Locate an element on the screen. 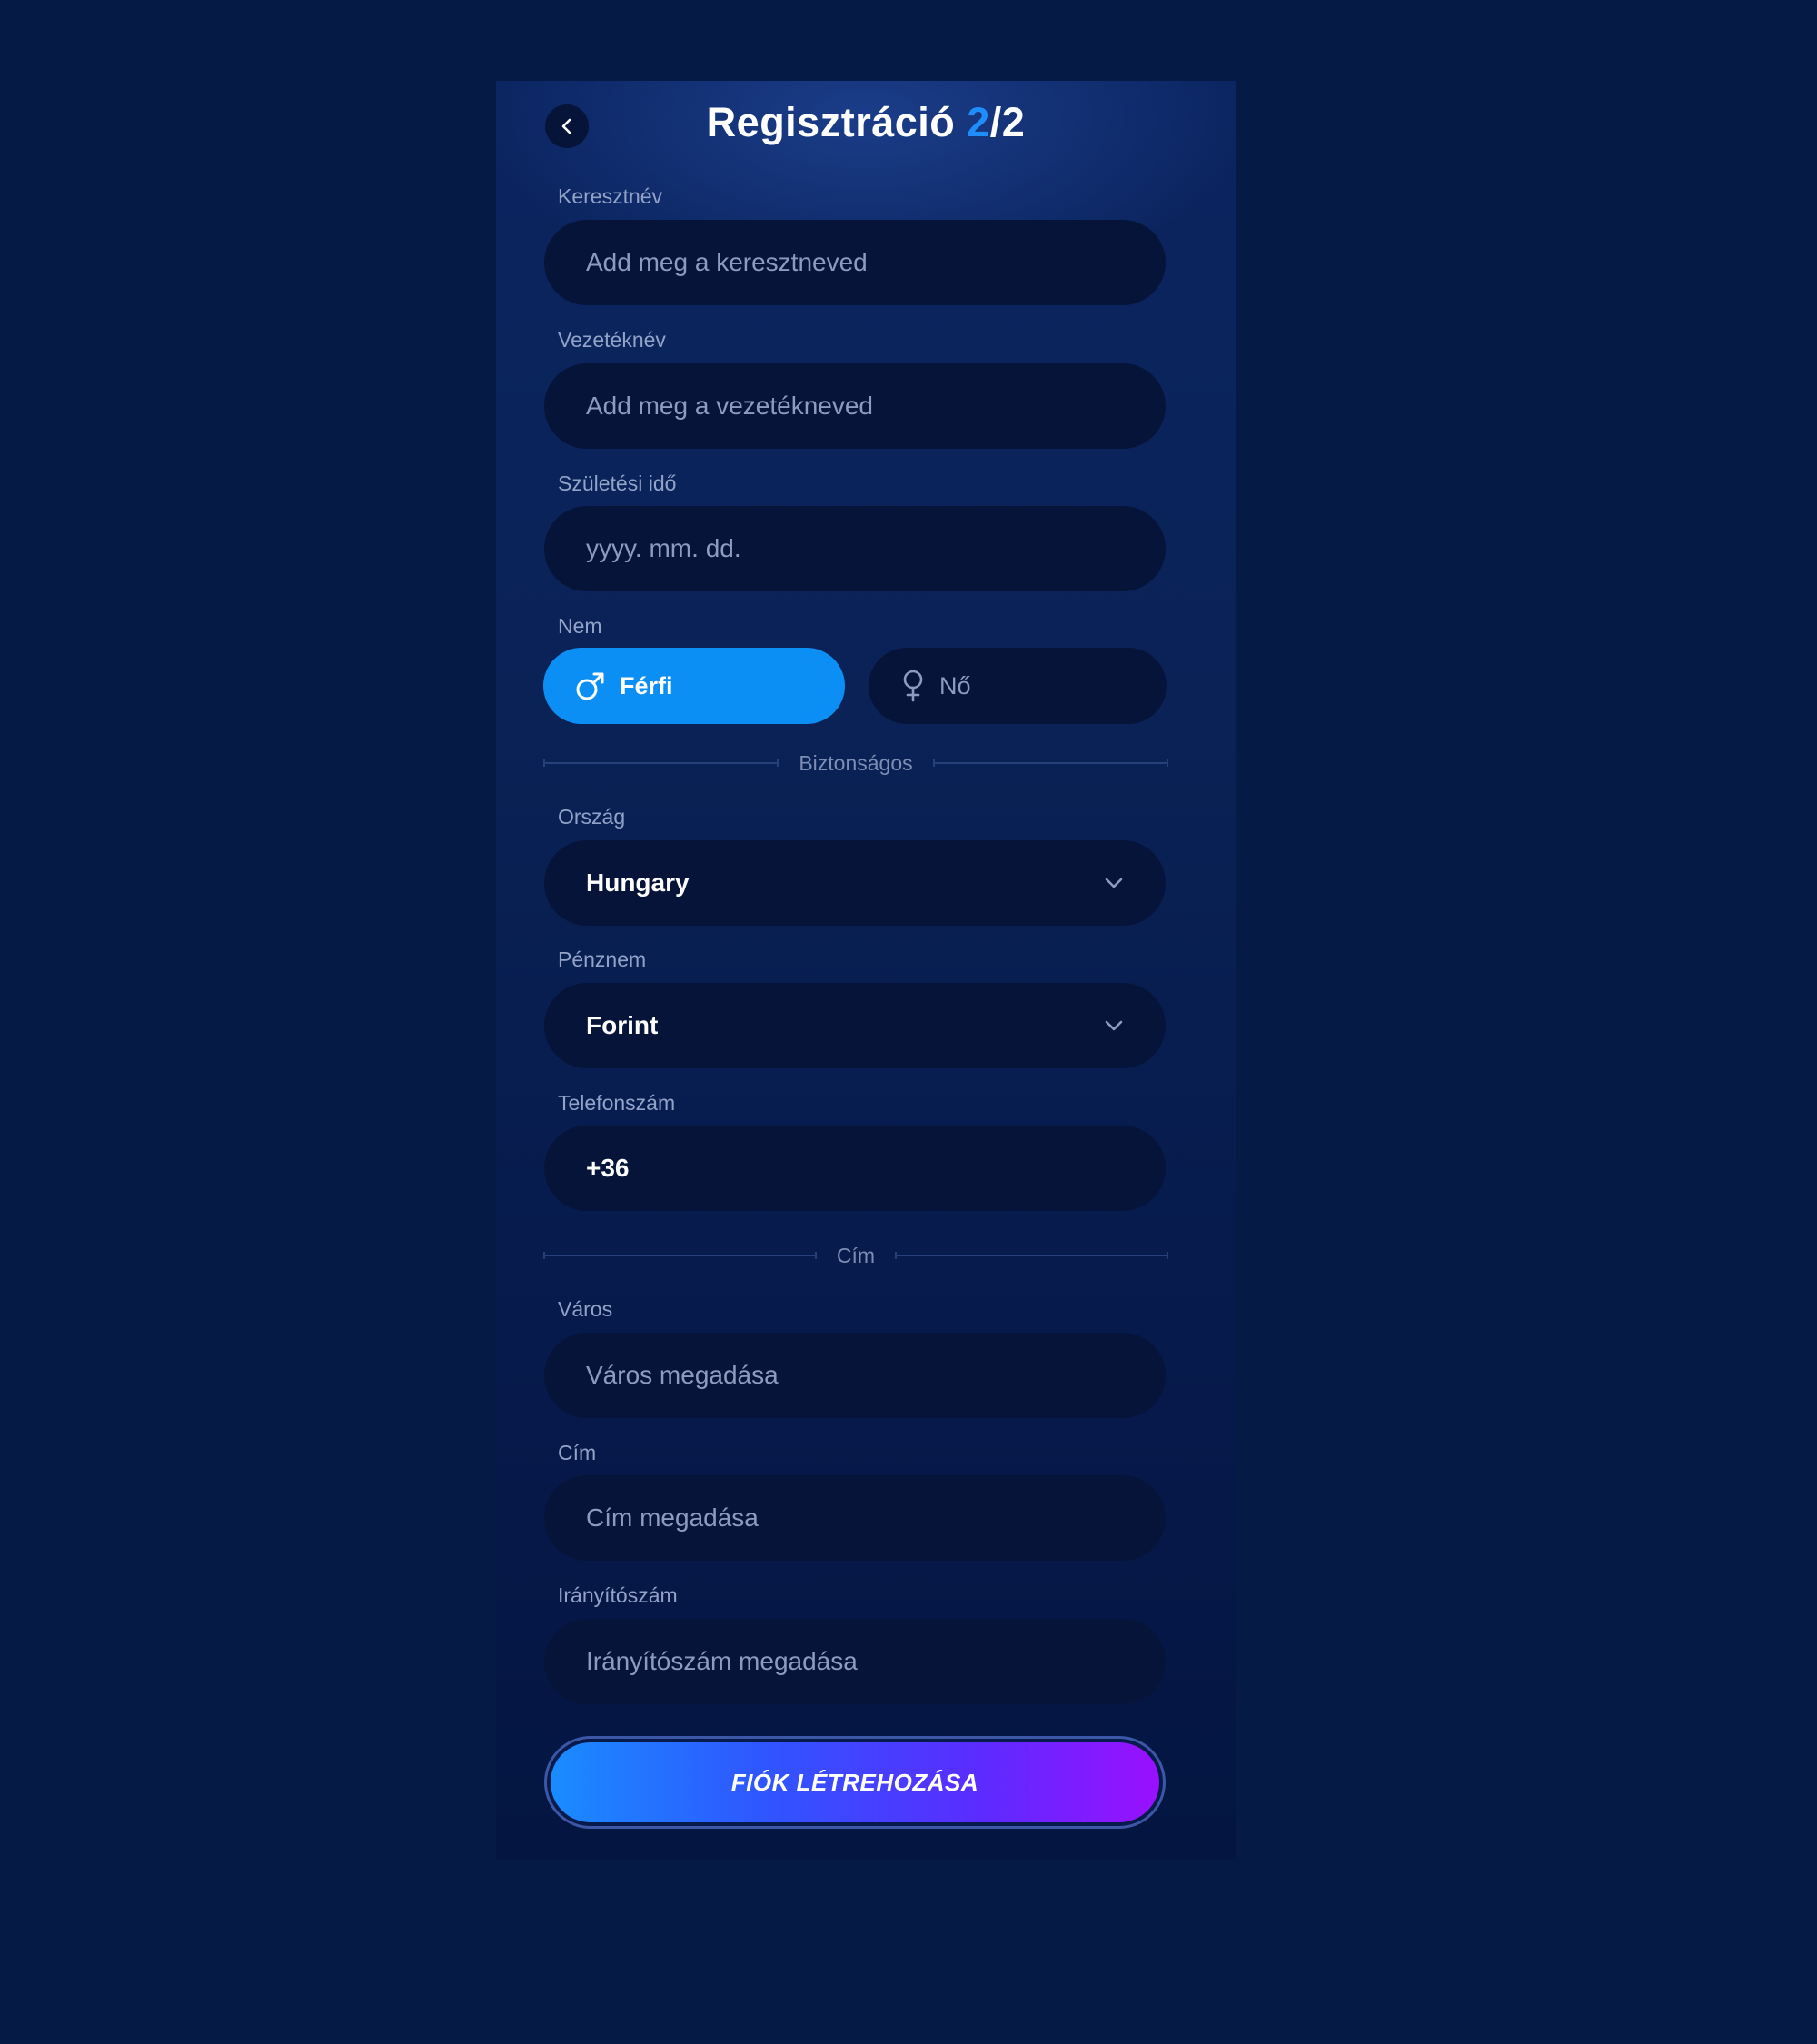 The height and width of the screenshot is (2044, 1817). step-current: 2 is located at coordinates (978, 122).